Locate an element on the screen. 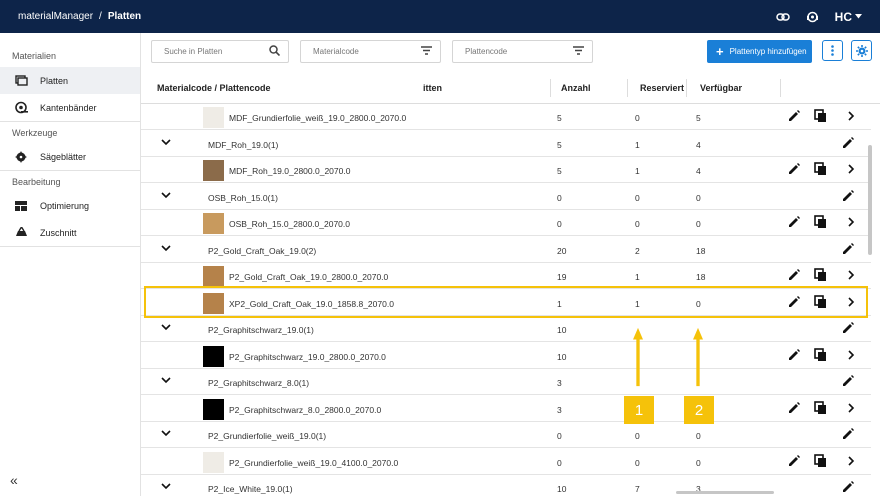  column-header-count: Anzahl is located at coordinates (576, 88).